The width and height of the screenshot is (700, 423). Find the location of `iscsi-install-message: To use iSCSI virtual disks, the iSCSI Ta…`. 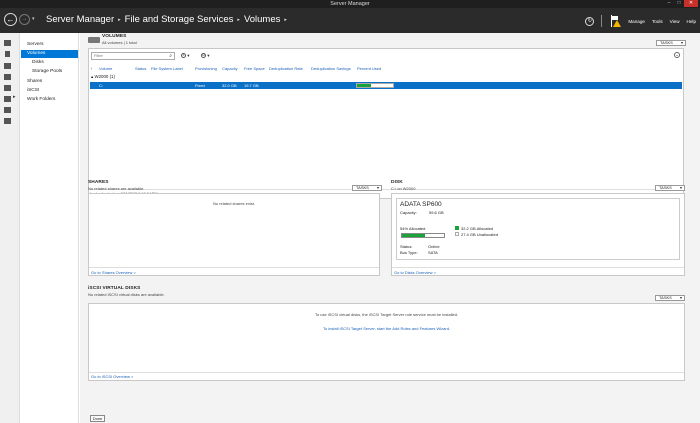

iscsi-install-message: To use iSCSI virtual disks, the iSCSI Ta… is located at coordinates (386, 314).